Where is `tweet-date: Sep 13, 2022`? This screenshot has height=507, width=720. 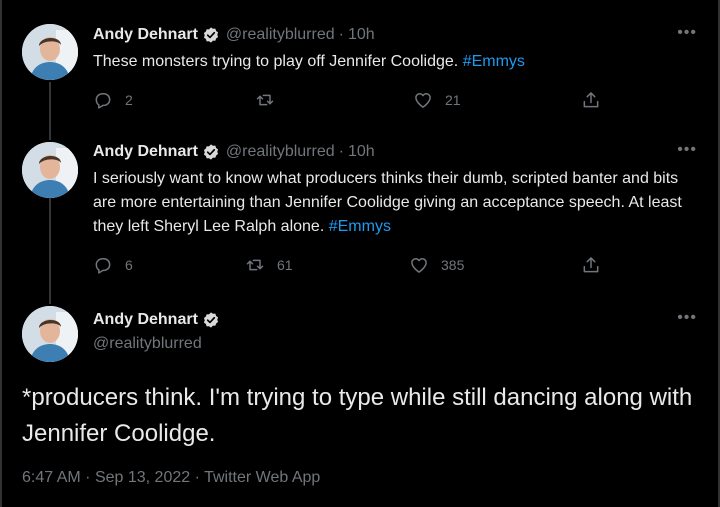
tweet-date: Sep 13, 2022 is located at coordinates (142, 477).